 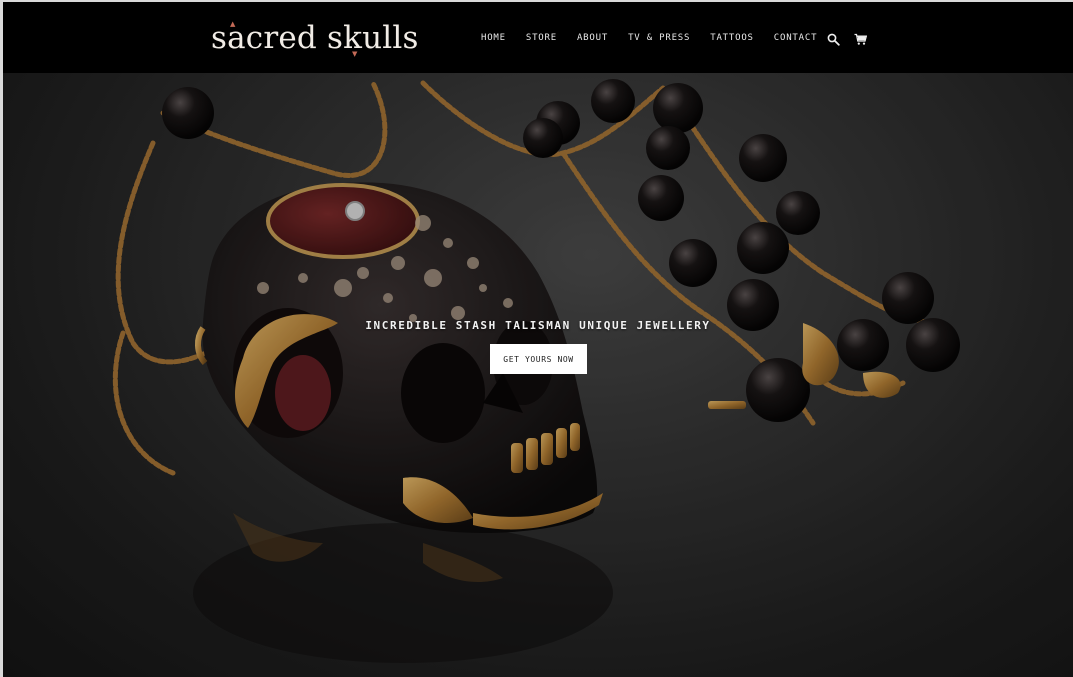 I want to click on logo-text: sacred skulls, so click(x=315, y=38).